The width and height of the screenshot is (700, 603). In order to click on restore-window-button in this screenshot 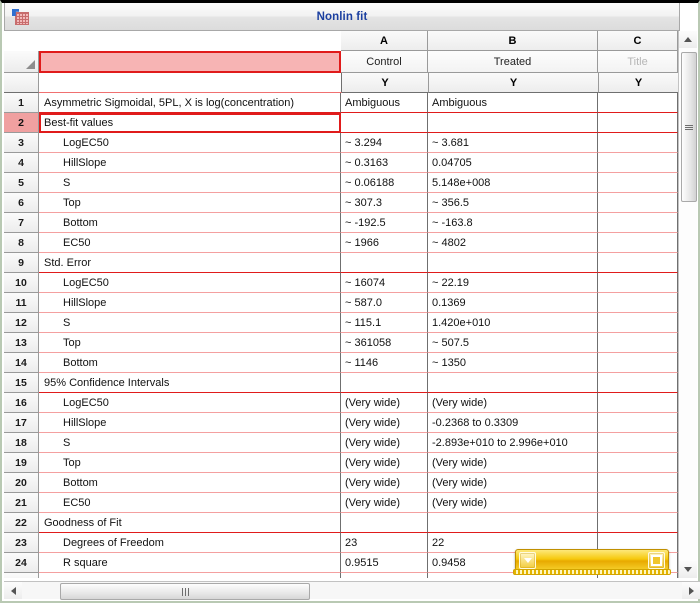, I will do `click(656, 560)`.